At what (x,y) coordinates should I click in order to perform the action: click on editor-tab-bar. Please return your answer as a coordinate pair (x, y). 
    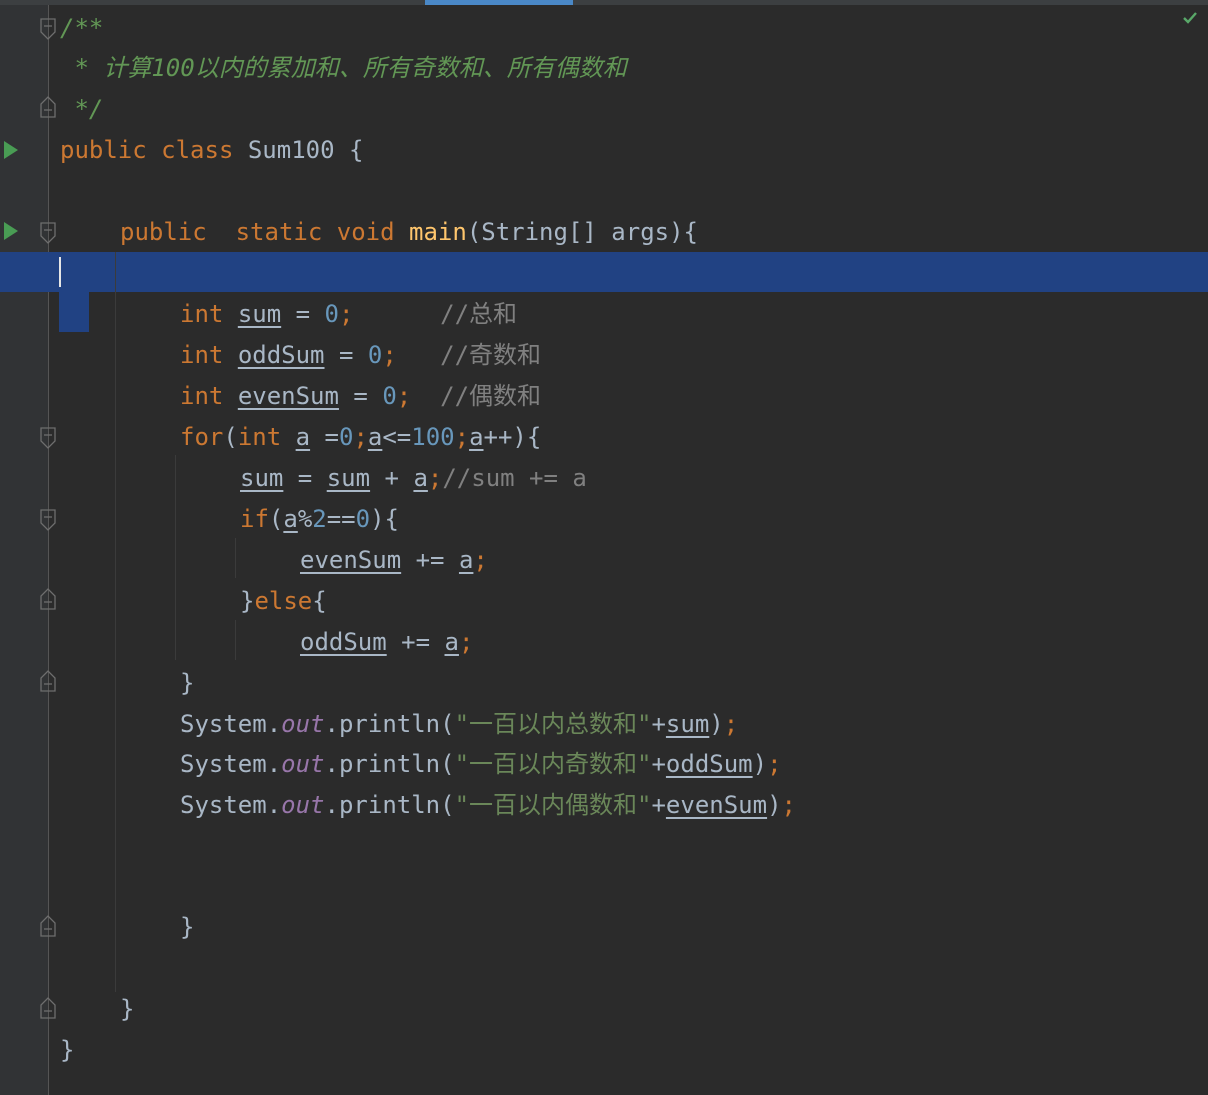
    Looking at the image, I should click on (604, 2).